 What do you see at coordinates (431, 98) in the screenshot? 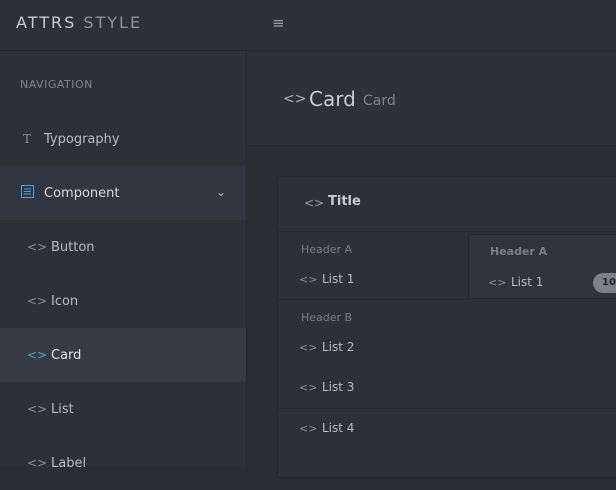
I see `page-header: <> Card Card` at bounding box center [431, 98].